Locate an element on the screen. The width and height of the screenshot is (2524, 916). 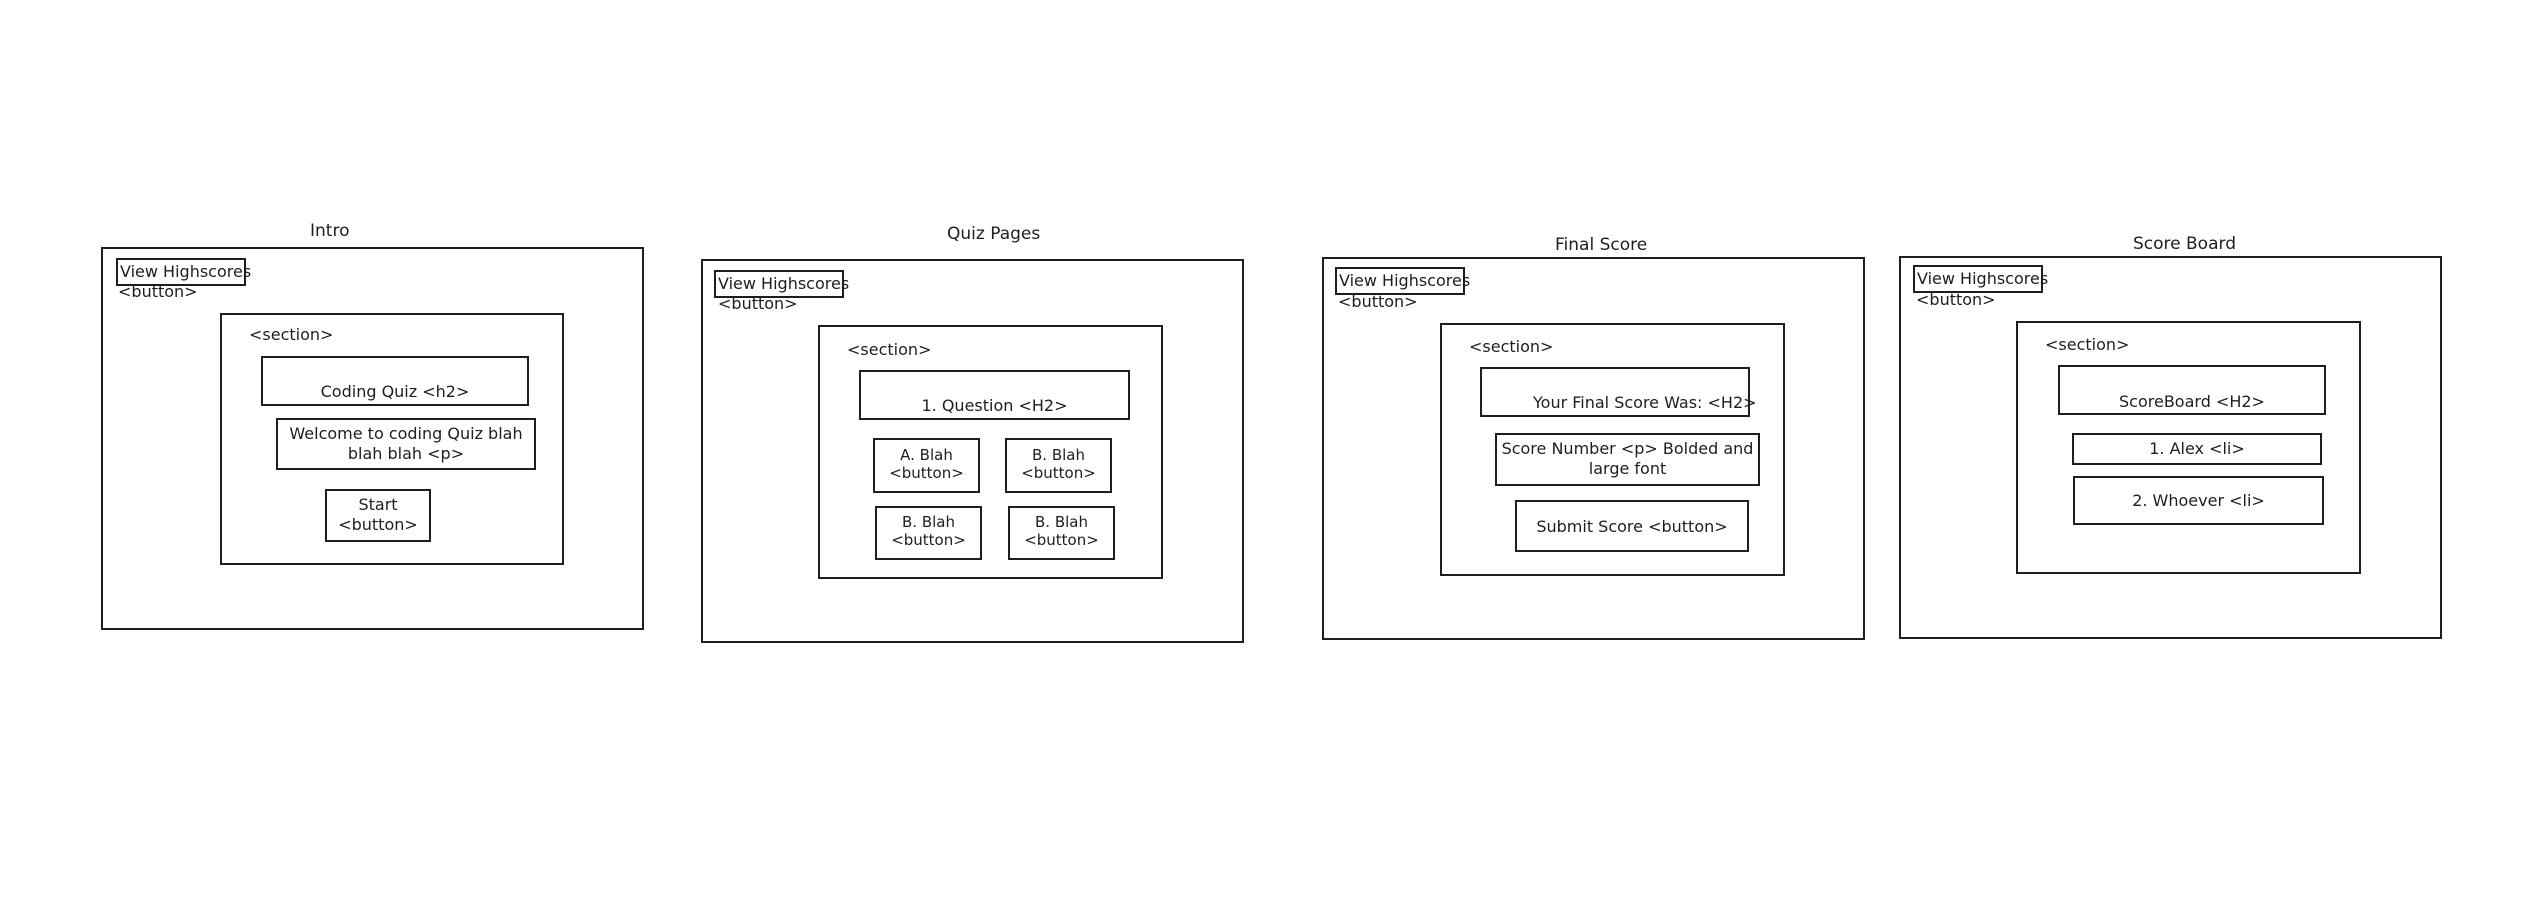
frame-title: Score Board is located at coordinates (2184, 244).